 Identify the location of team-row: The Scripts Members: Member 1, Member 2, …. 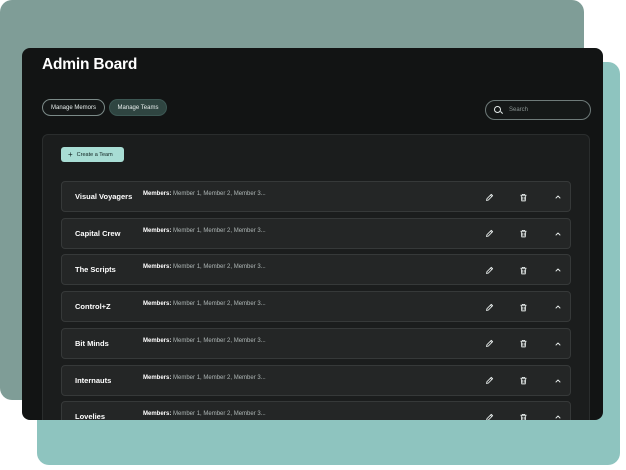
(316, 270).